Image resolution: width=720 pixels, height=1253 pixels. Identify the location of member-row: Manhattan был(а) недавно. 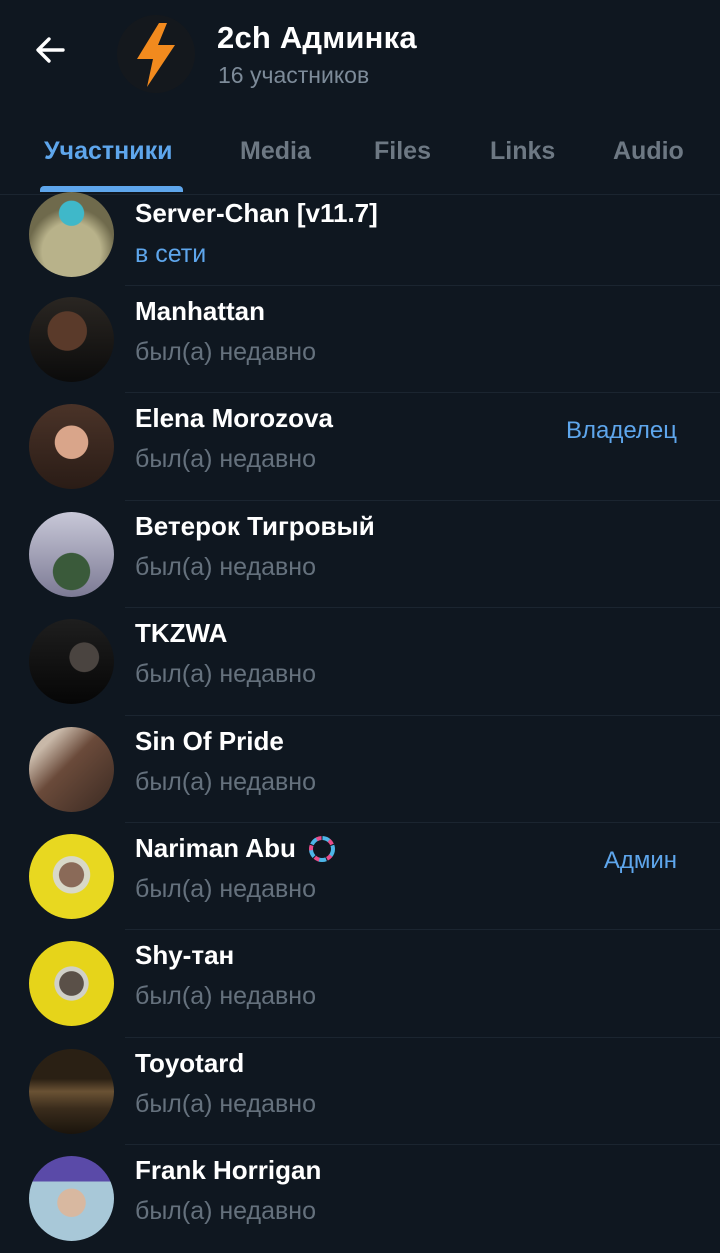
(360, 340).